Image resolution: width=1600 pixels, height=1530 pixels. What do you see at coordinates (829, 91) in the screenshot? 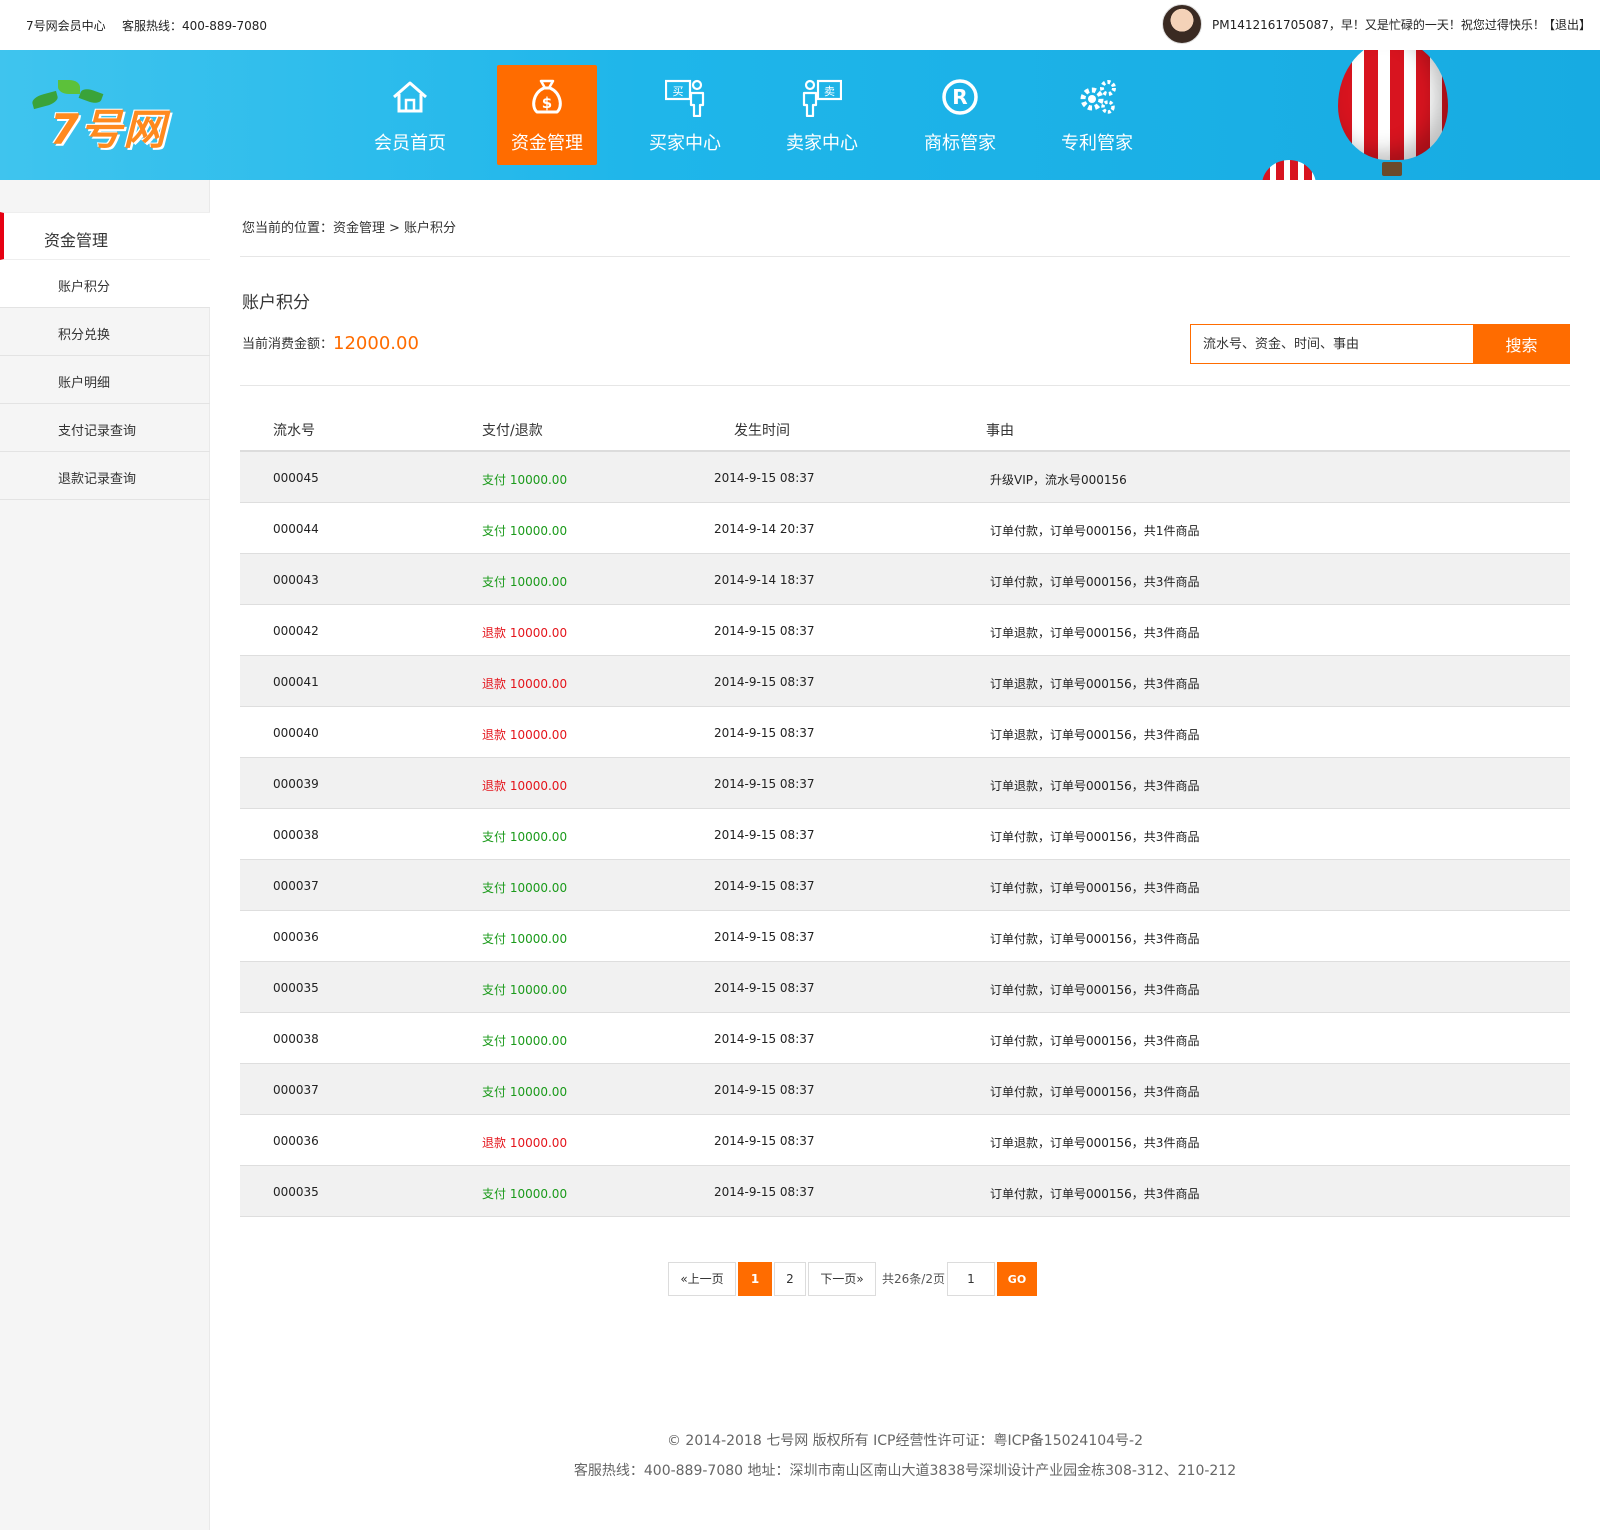
I see `svg-text: 卖` at bounding box center [829, 91].